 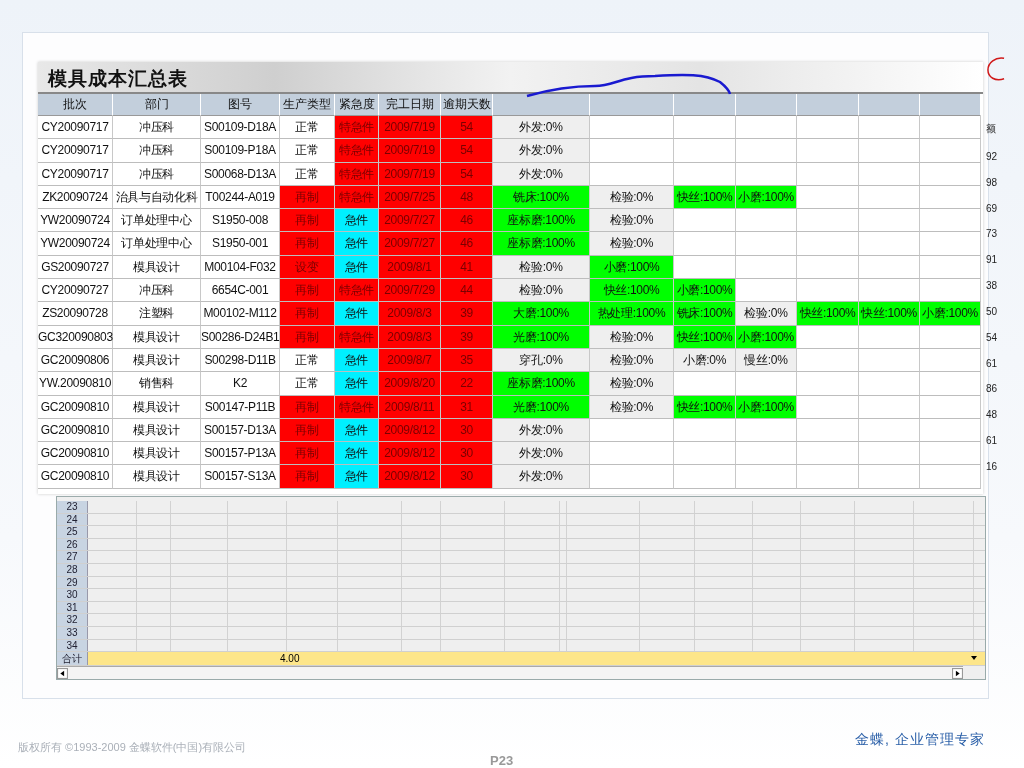 I want to click on table-cell: ZK20090724, so click(x=75, y=197).